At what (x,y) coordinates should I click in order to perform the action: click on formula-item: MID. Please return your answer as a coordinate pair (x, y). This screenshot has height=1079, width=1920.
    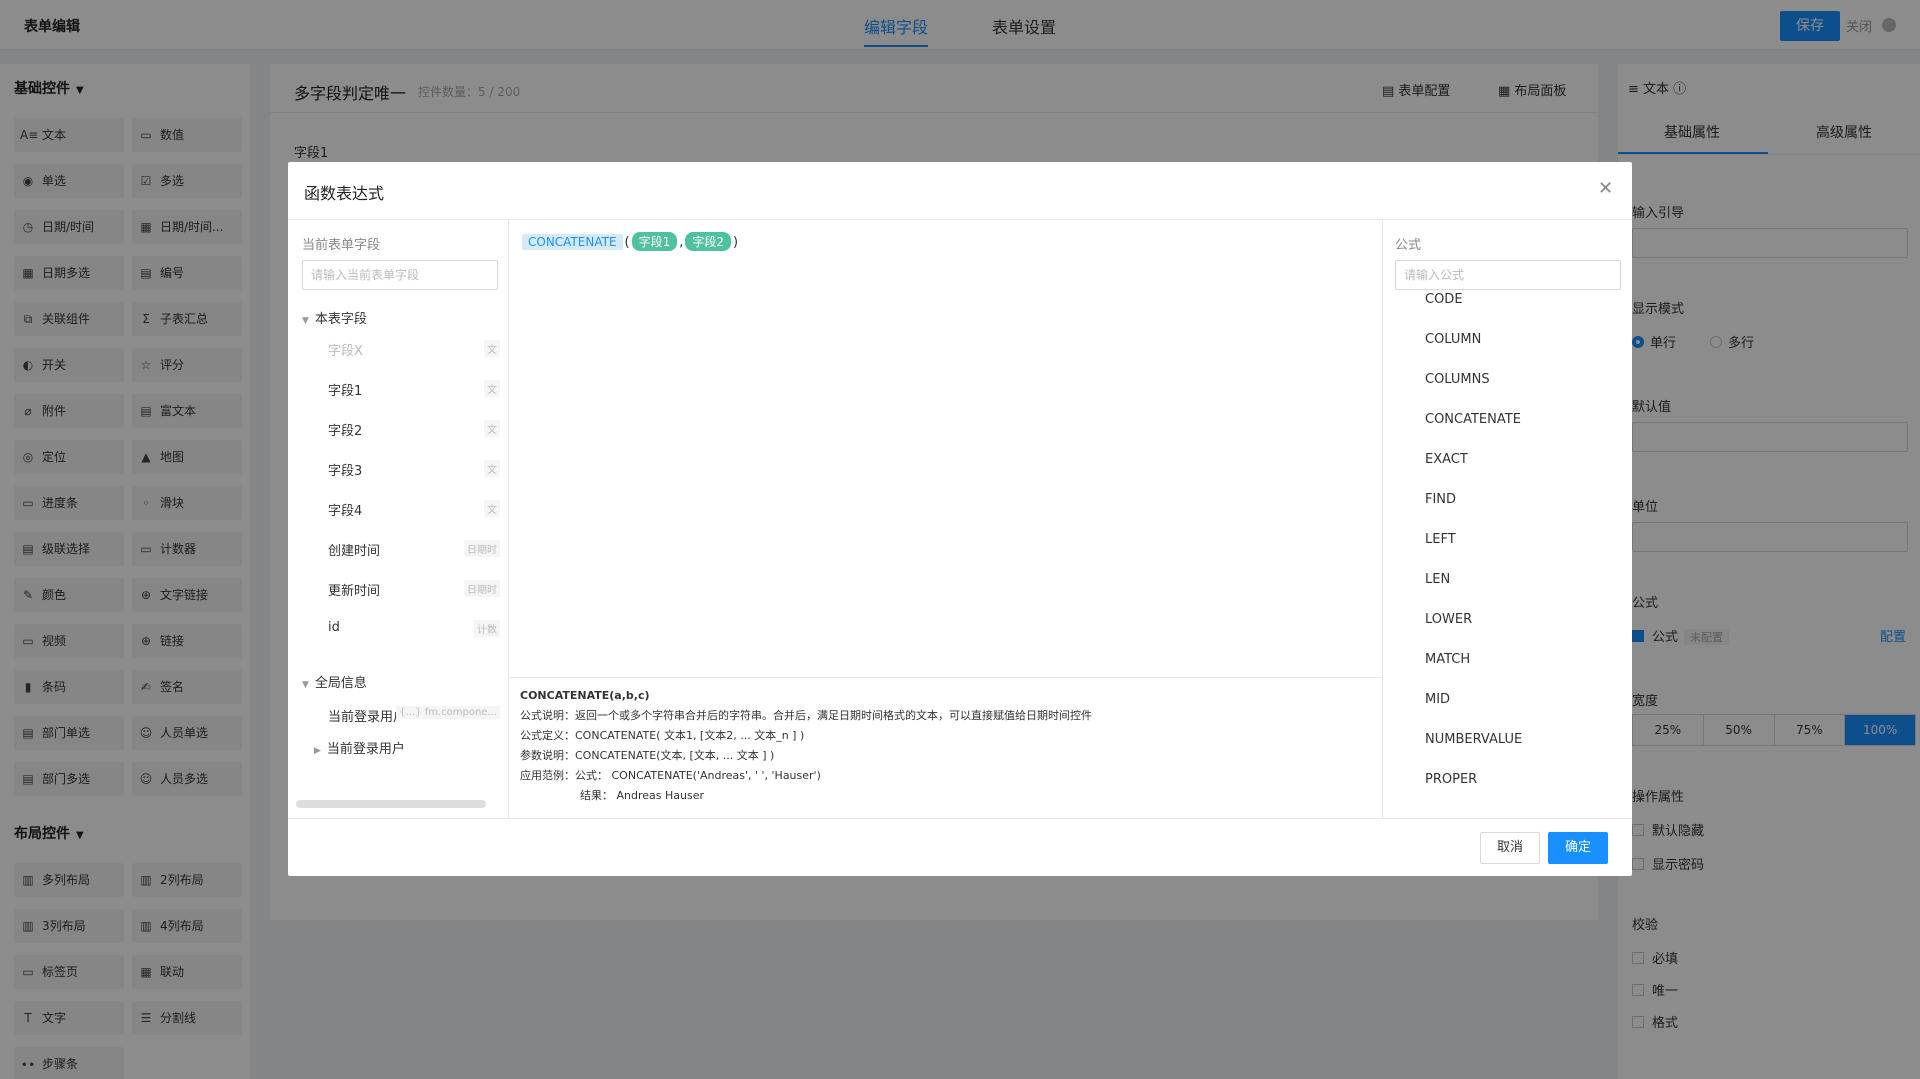
    Looking at the image, I should click on (1437, 699).